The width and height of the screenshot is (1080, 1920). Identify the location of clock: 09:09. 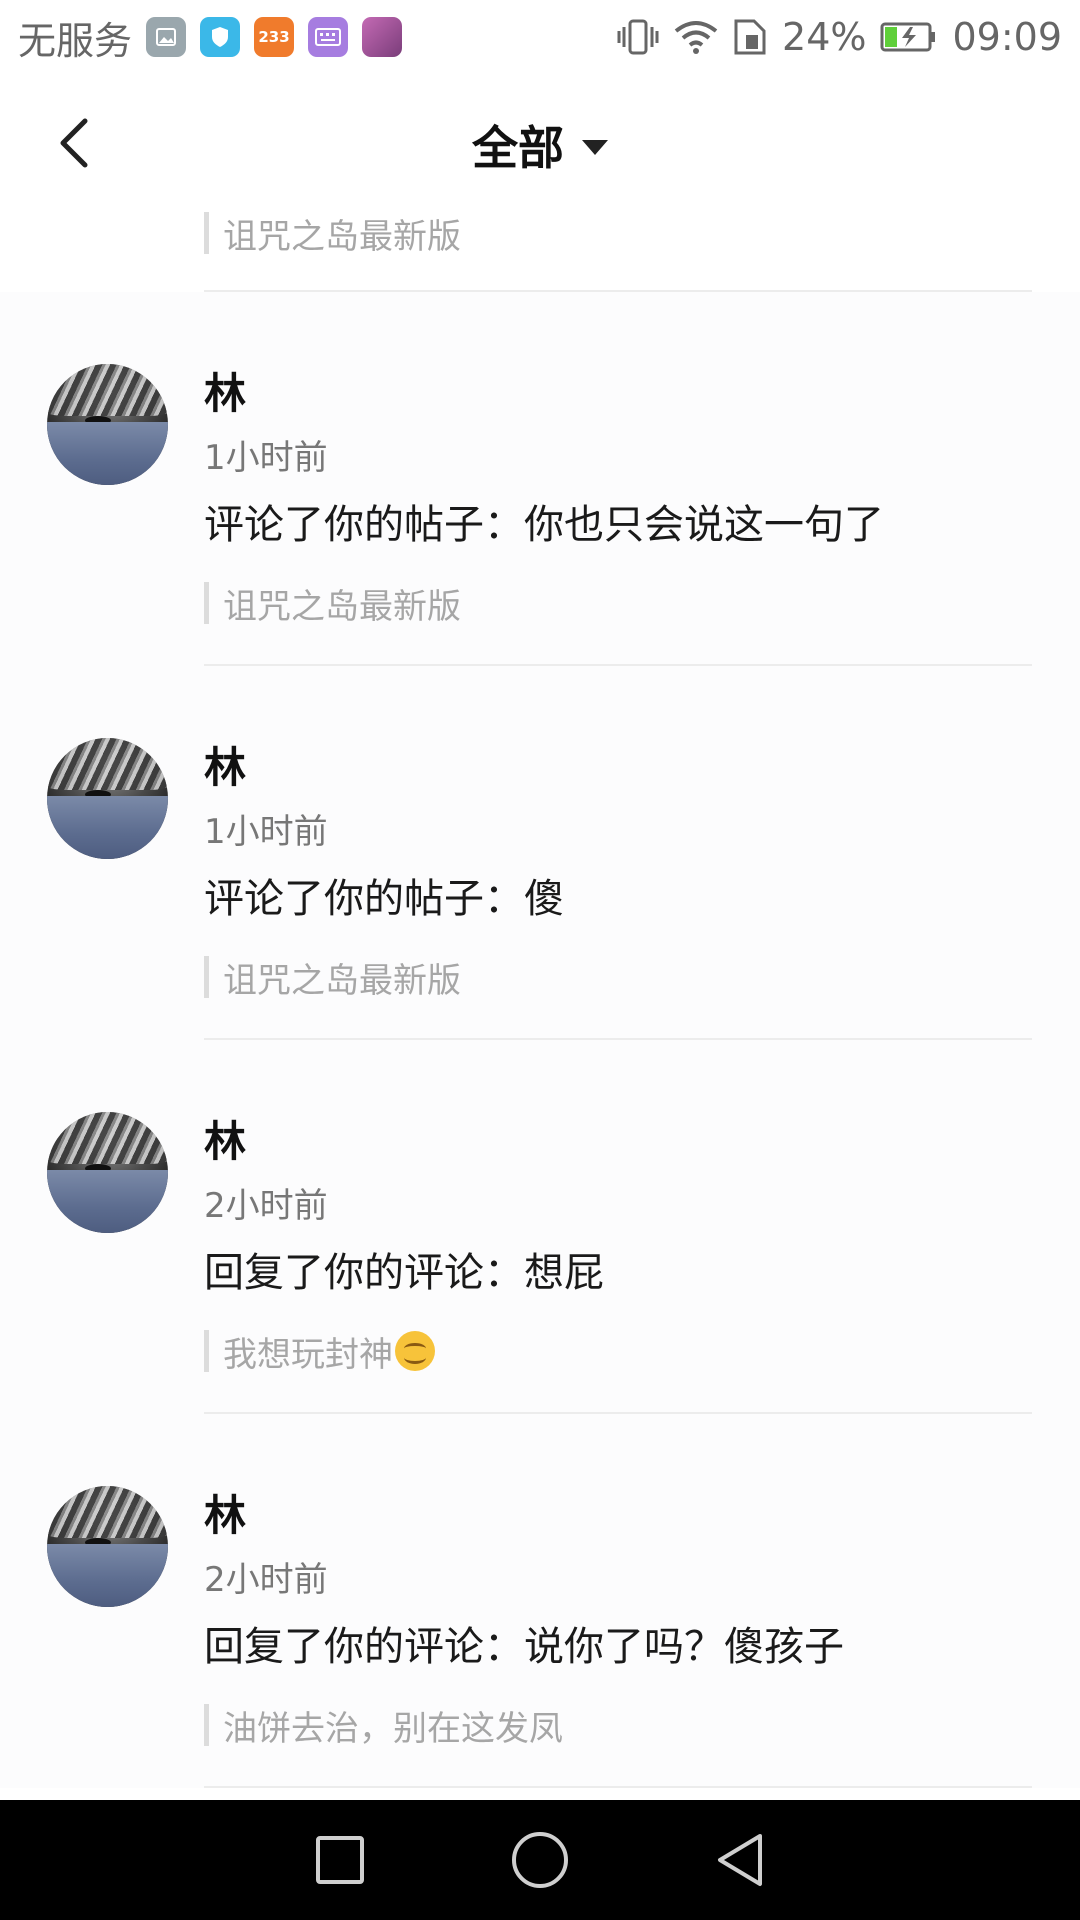
(1007, 37).